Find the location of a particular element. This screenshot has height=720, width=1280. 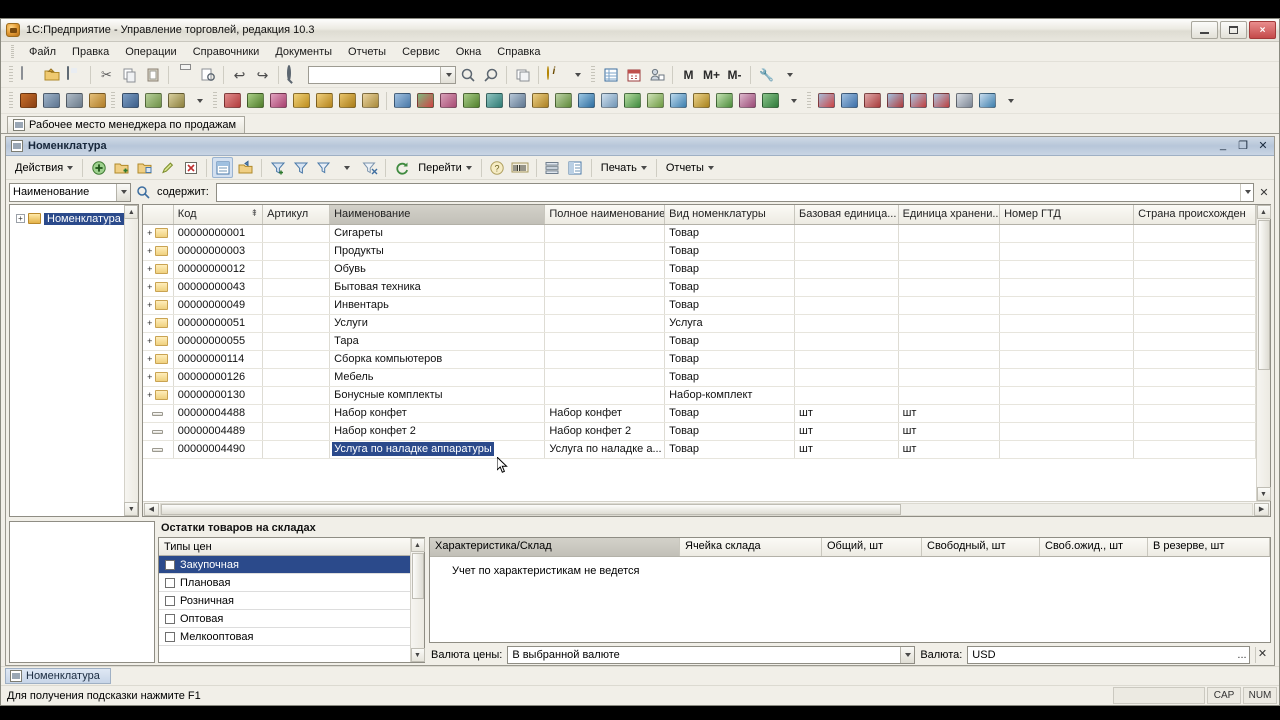

nomenclature-restore-button: ❐ is located at coordinates (1243, 145).